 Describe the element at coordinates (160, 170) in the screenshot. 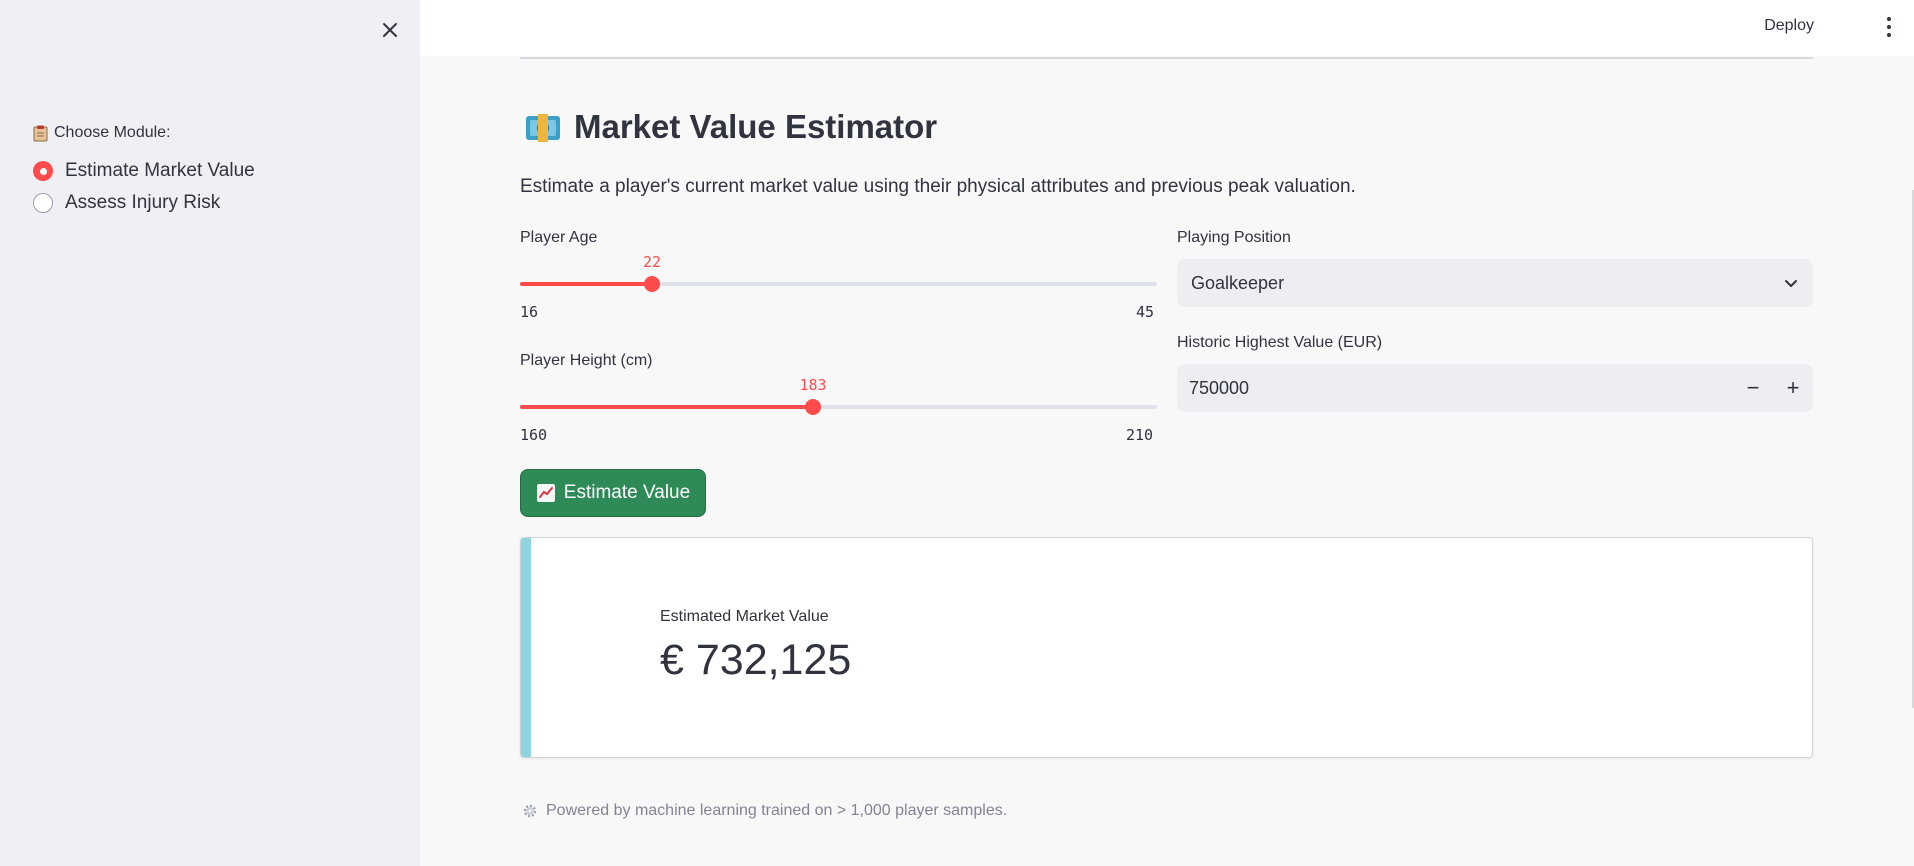

I see `radio-label: Estimate Market Value` at that location.